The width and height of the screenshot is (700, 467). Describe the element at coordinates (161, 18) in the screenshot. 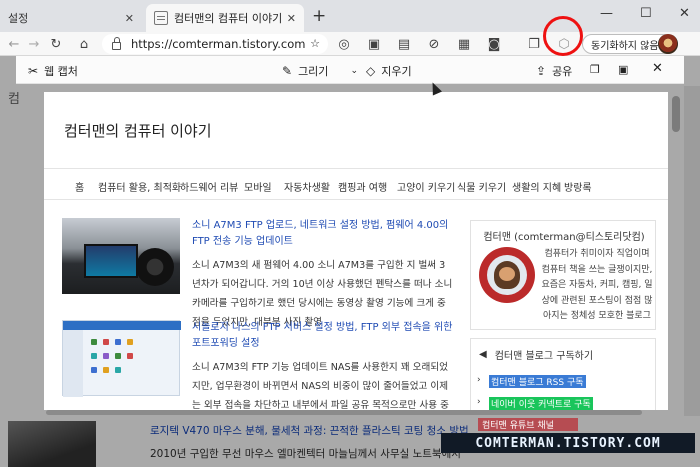

I see `page-icon` at that location.